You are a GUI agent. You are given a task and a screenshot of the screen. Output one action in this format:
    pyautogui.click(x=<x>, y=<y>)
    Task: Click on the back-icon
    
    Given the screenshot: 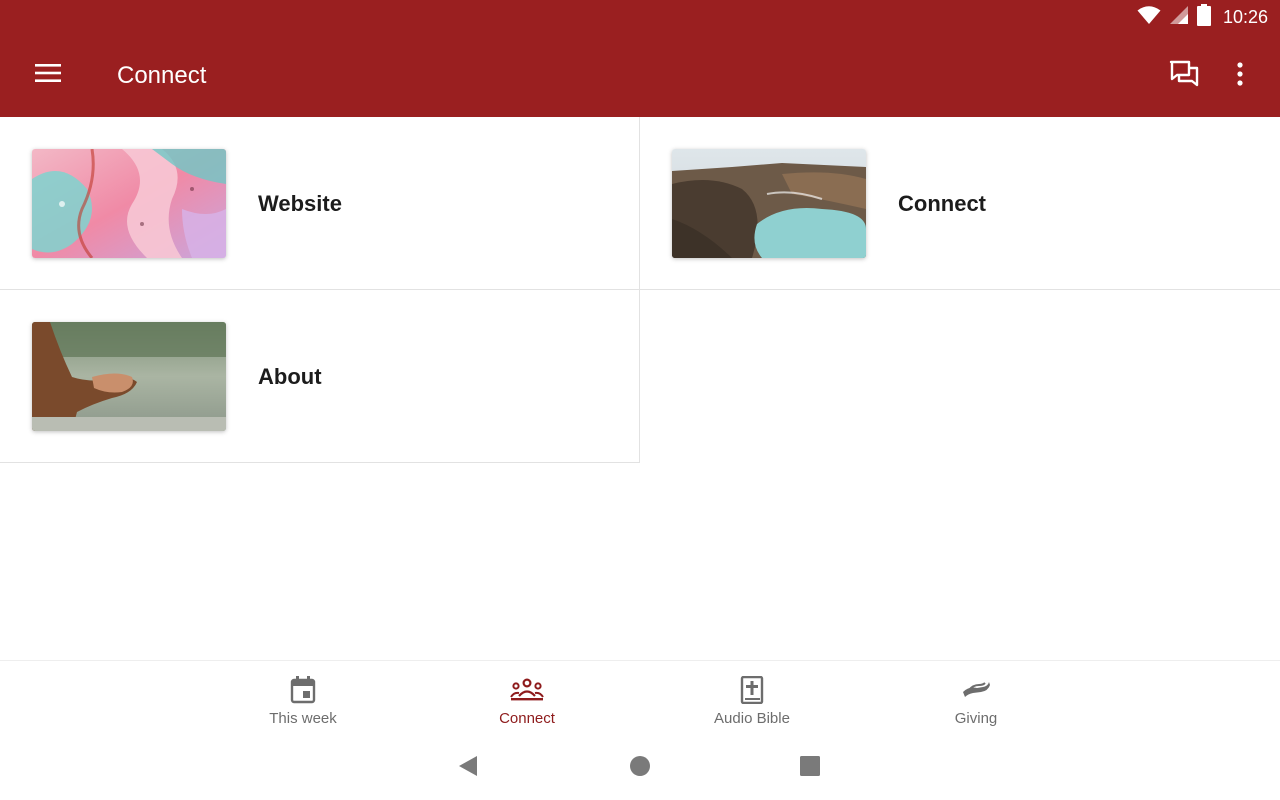 What is the action you would take?
    pyautogui.click(x=468, y=768)
    